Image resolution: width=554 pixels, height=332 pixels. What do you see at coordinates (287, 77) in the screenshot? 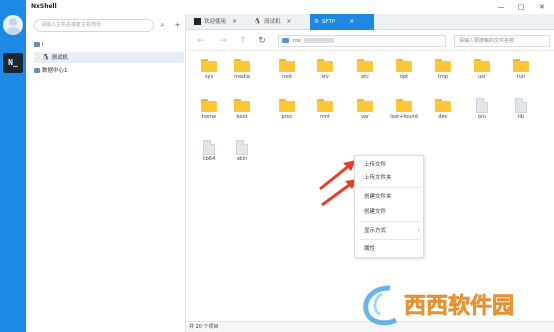
I see `file-name: root` at bounding box center [287, 77].